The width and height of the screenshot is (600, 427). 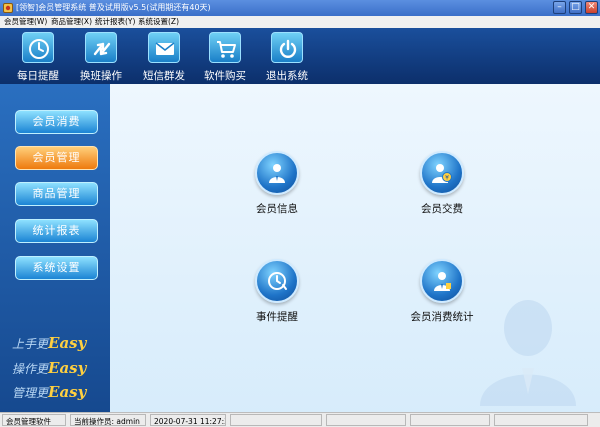 What do you see at coordinates (113, 7) in the screenshot?
I see `window-title: [领智]会员管理系统 普及试用版v5.5(试用期还有40天)` at bounding box center [113, 7].